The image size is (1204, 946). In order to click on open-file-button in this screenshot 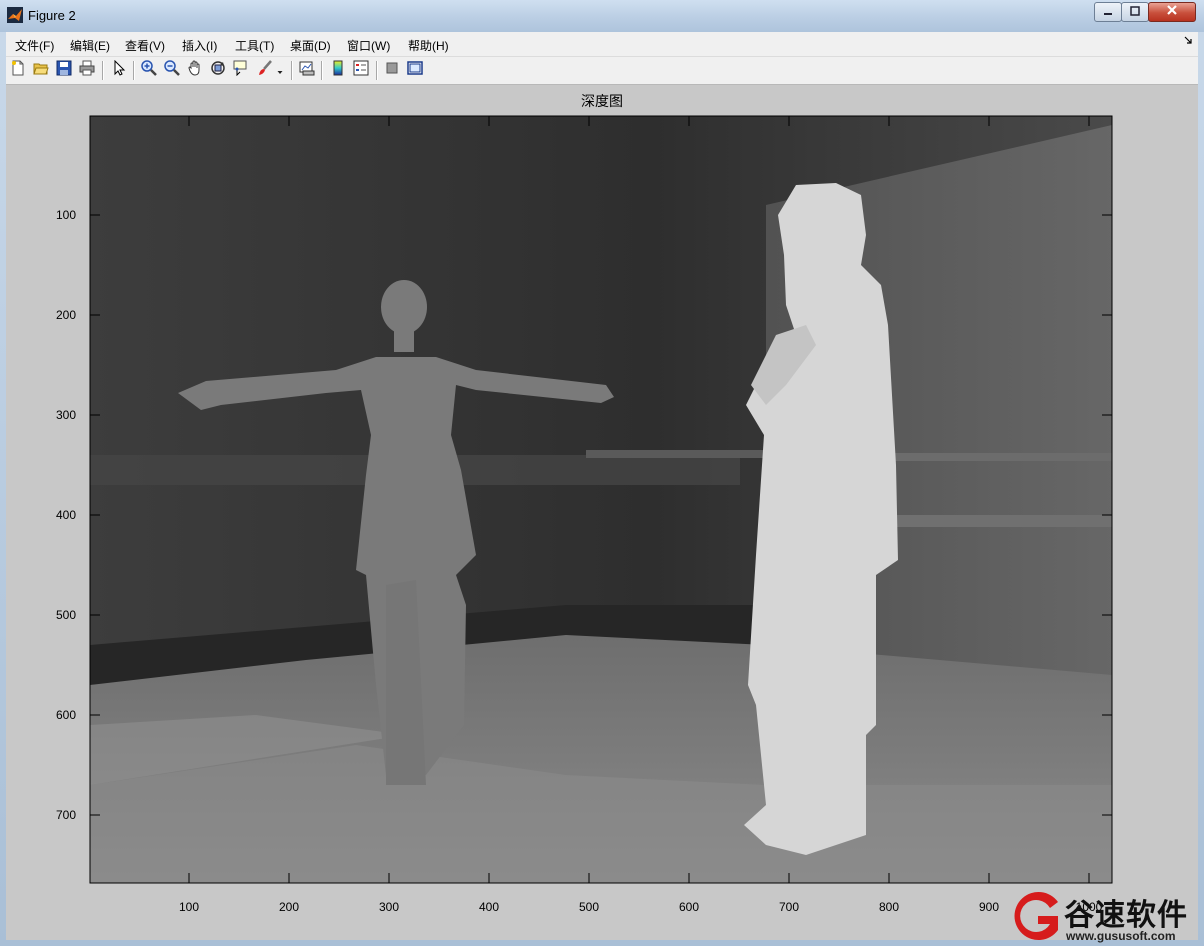, I will do `click(41, 70)`.